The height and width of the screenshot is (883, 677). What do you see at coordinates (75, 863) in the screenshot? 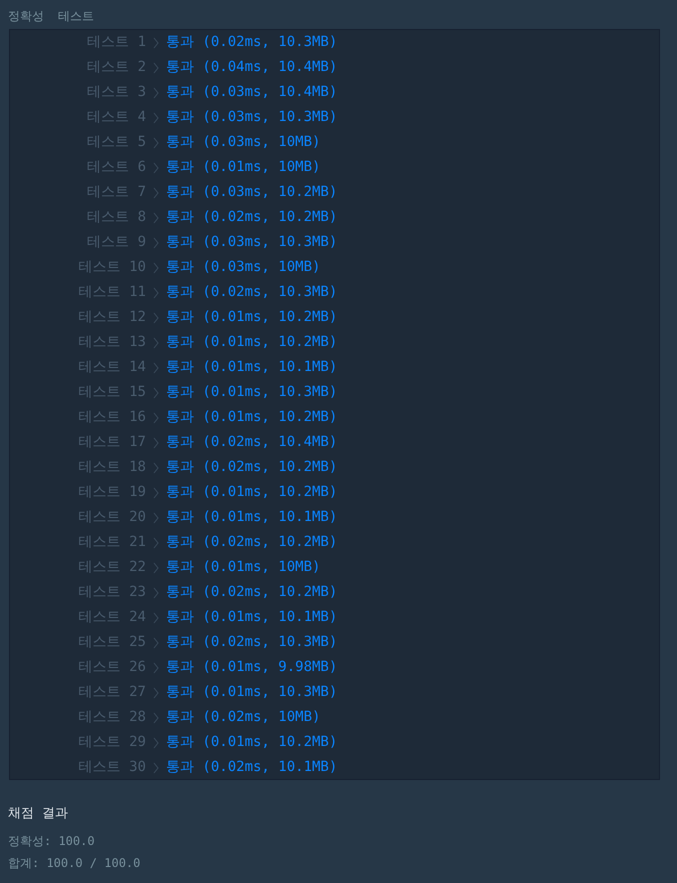
I see `summary-line: 합계: 100.0 / 100.0` at bounding box center [75, 863].